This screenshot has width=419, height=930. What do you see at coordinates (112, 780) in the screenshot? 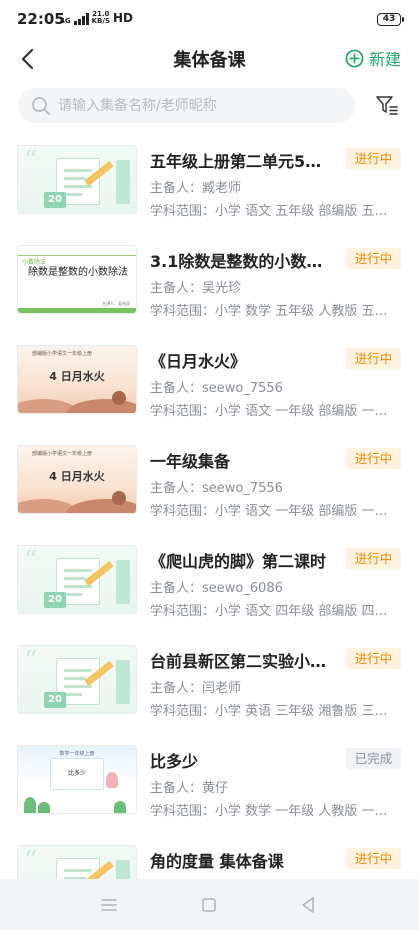
I see `character-illustration` at bounding box center [112, 780].